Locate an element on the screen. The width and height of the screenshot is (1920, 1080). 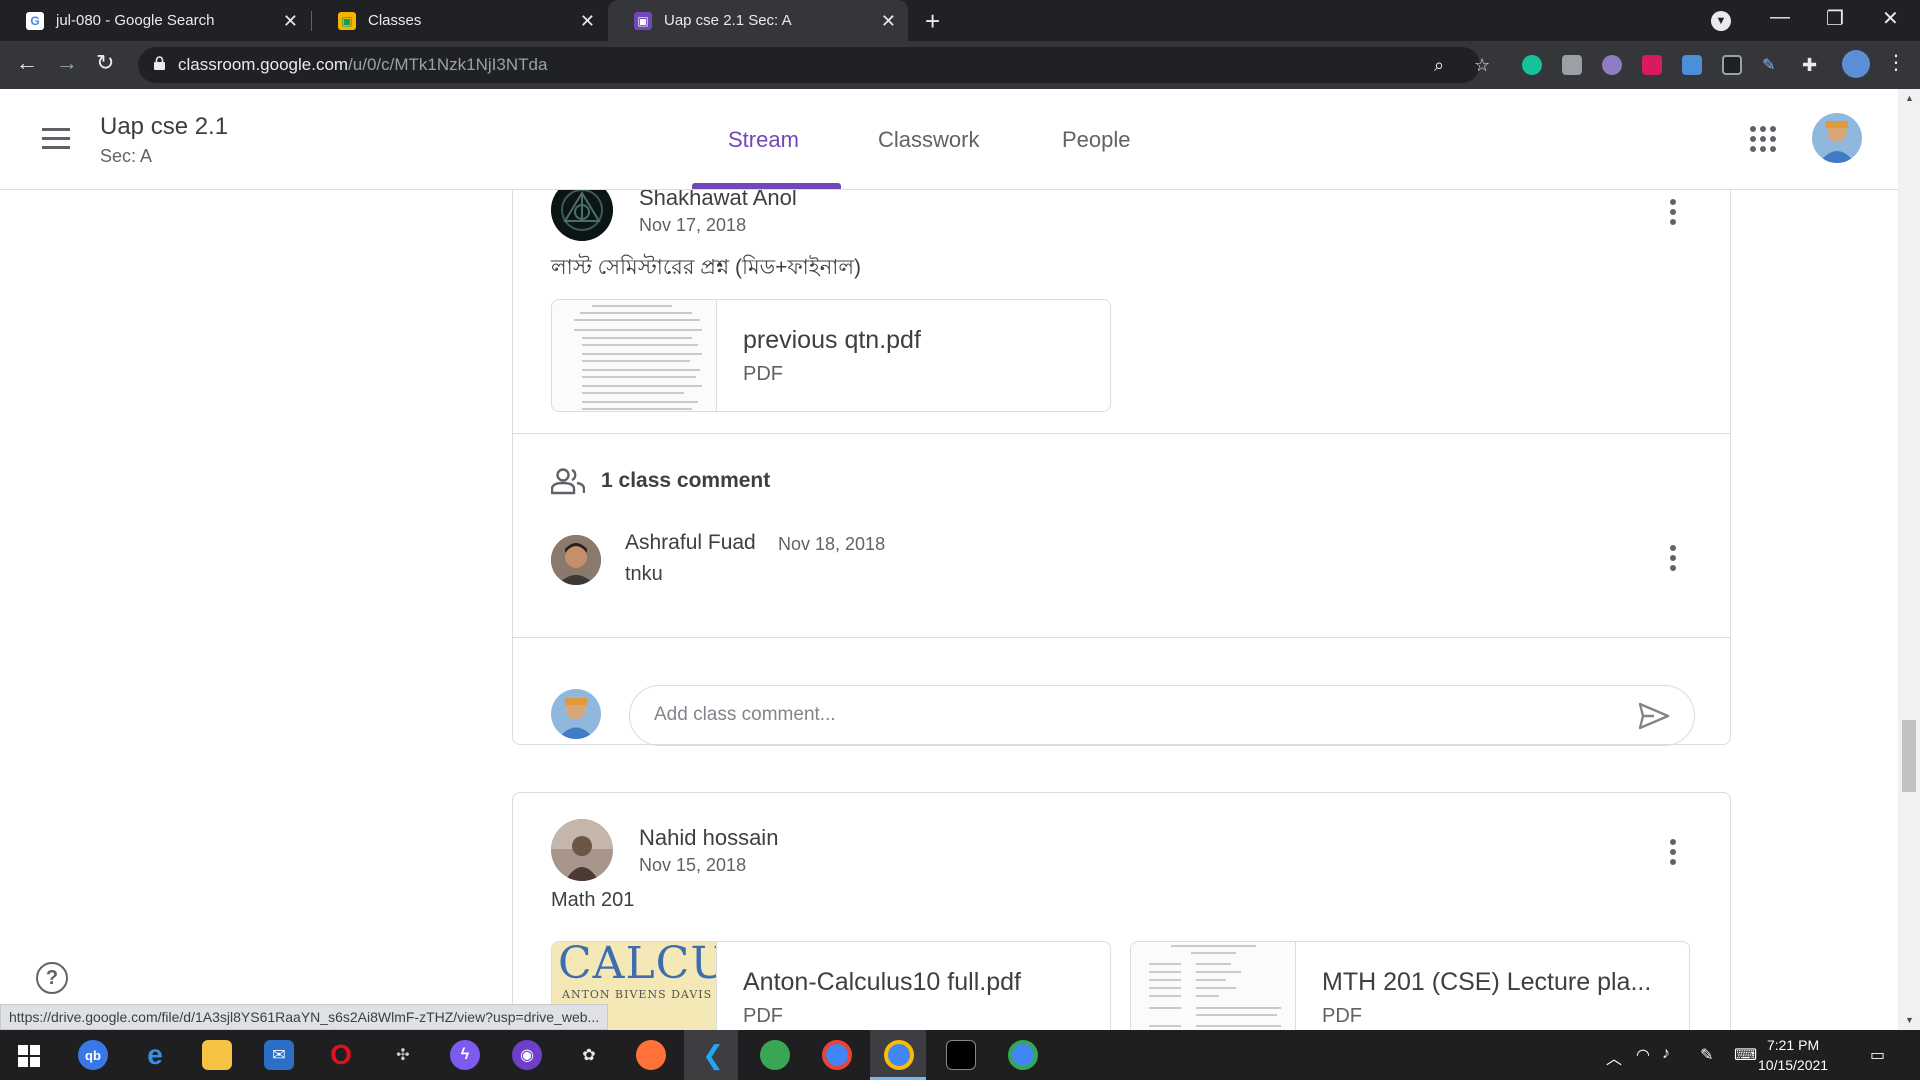
qbittorrent-icon: qb is located at coordinates (93, 1055).